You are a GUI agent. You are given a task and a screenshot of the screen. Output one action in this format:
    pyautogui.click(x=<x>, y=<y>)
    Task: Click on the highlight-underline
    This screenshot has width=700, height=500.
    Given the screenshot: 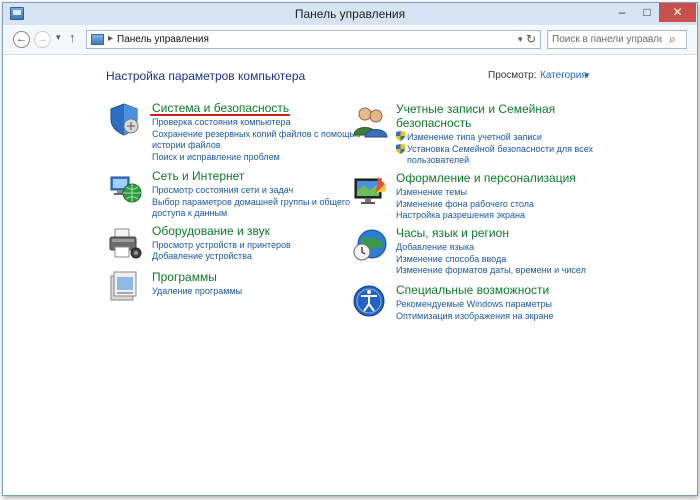 What is the action you would take?
    pyautogui.click(x=220, y=115)
    